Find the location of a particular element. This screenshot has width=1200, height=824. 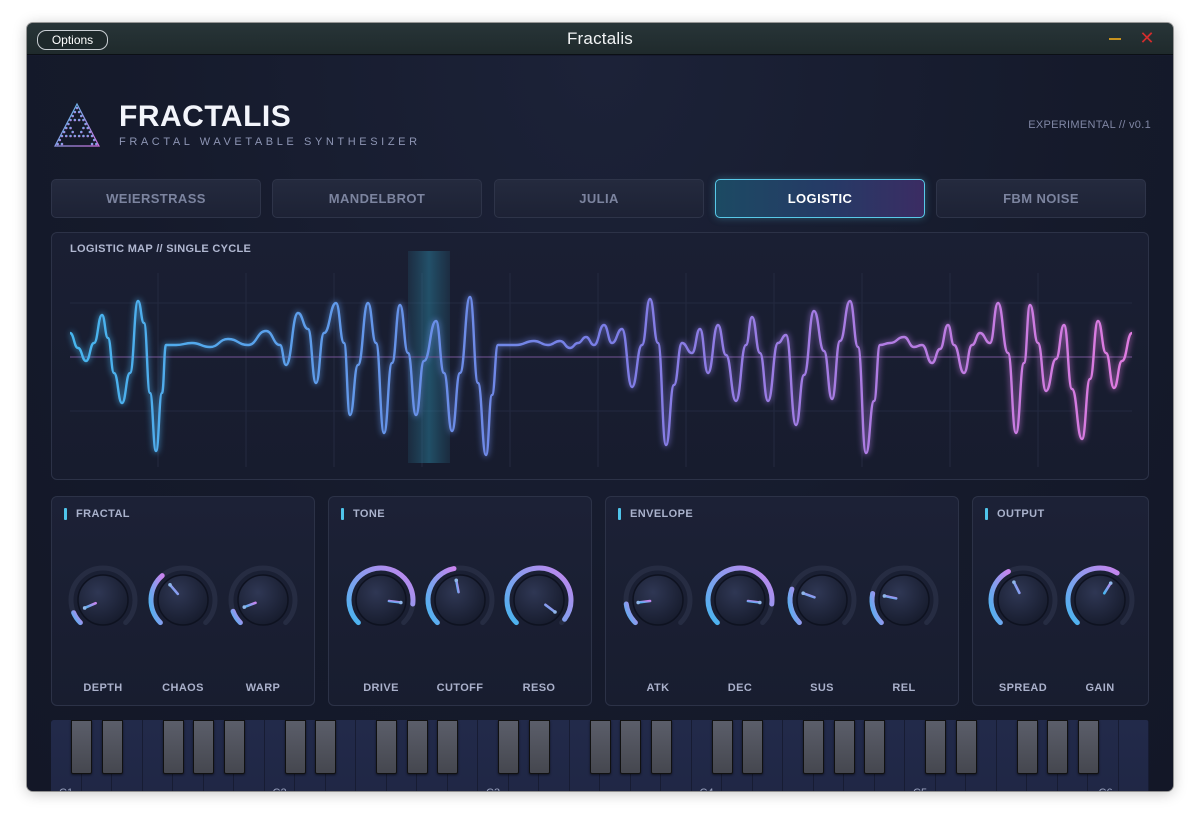

knob-label-atk: ATK is located at coordinates (658, 688).